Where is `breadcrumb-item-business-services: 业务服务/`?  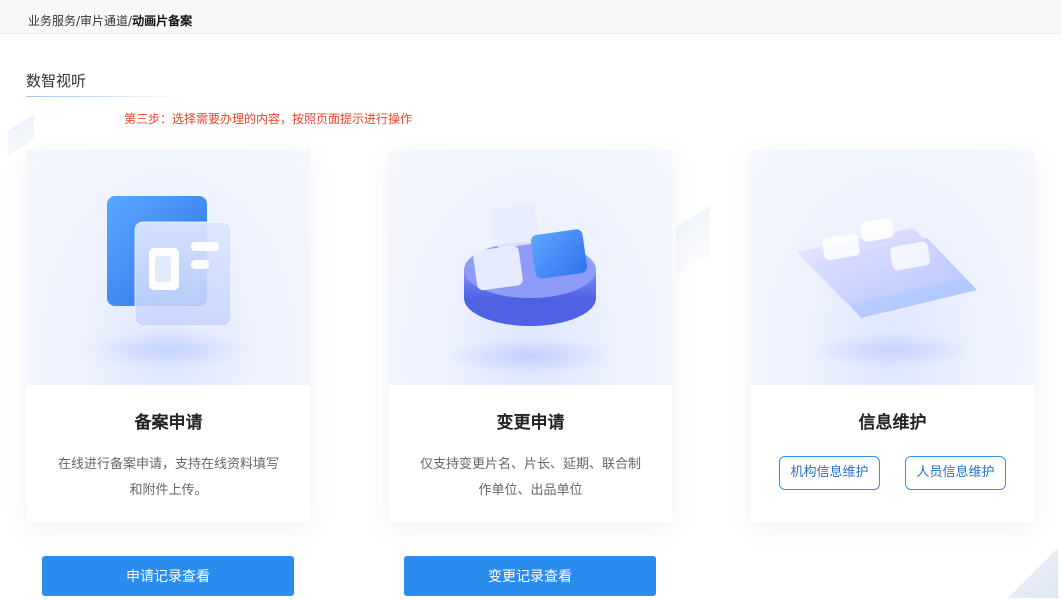 breadcrumb-item-business-services: 业务服务/ is located at coordinates (54, 21).